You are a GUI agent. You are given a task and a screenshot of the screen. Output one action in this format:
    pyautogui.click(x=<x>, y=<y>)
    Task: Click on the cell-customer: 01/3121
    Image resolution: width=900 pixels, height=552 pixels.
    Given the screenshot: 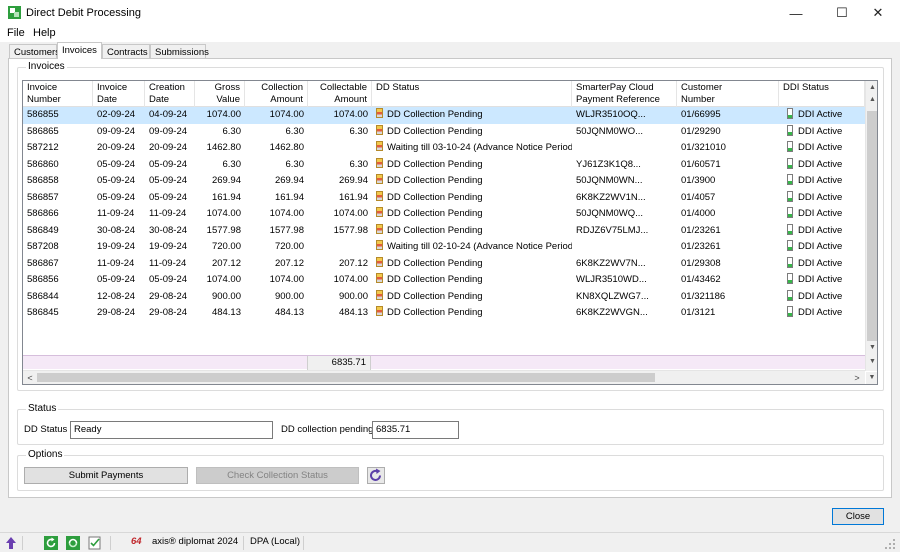 What is the action you would take?
    pyautogui.click(x=698, y=312)
    